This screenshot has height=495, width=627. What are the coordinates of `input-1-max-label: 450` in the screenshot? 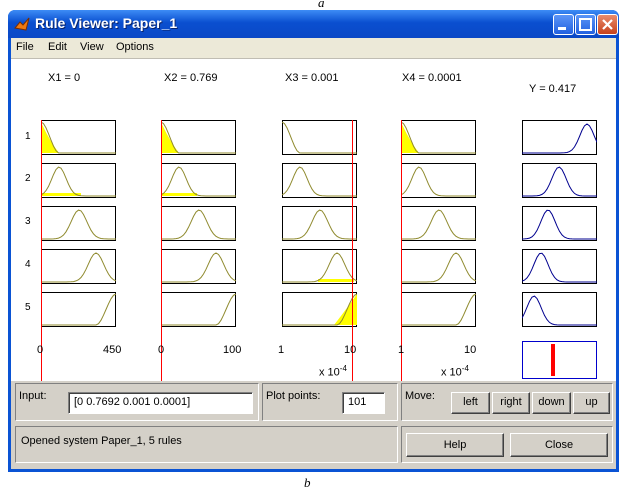 It's located at (112, 350).